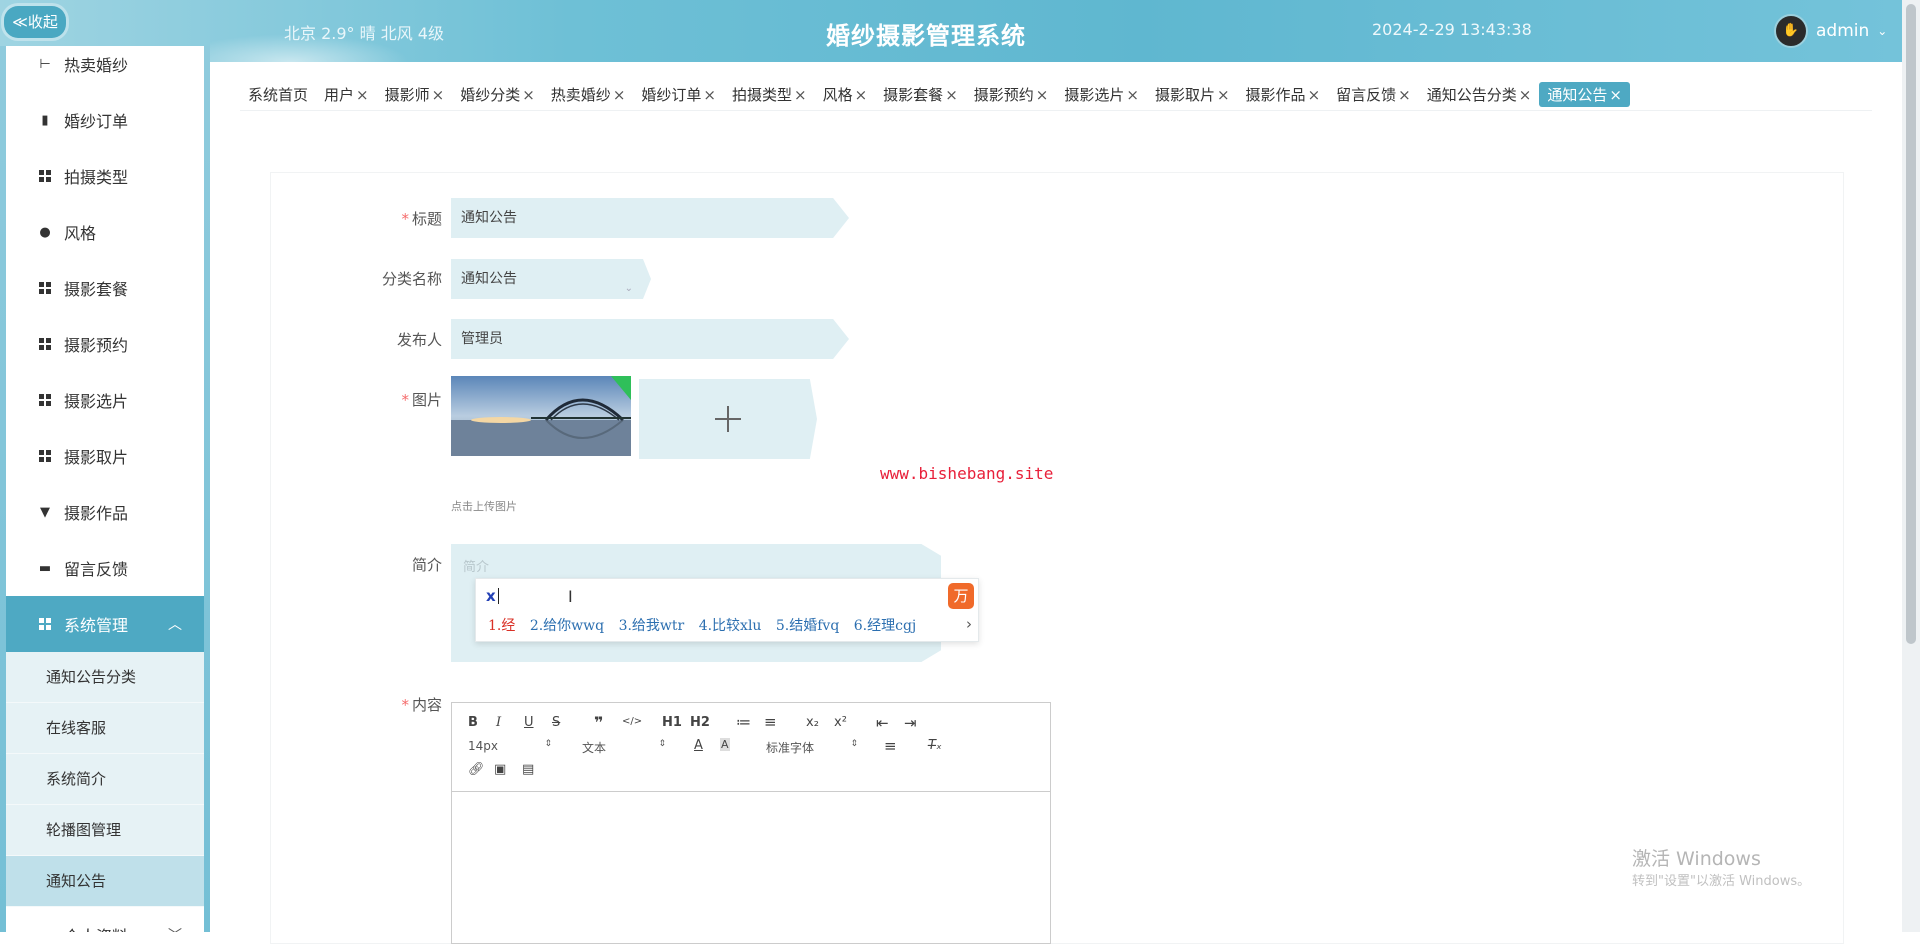 This screenshot has height=944, width=1920. What do you see at coordinates (885, 626) in the screenshot?
I see `ime-candidate: 6.经理cgj` at bounding box center [885, 626].